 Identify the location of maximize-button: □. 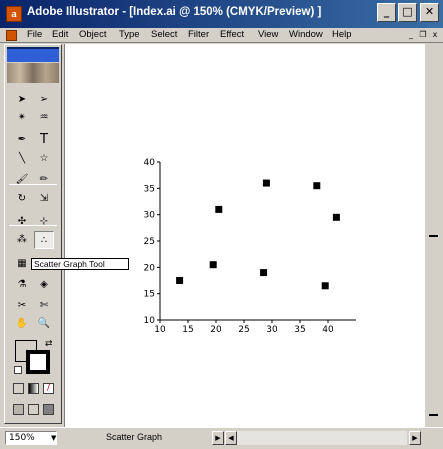
(407, 12).